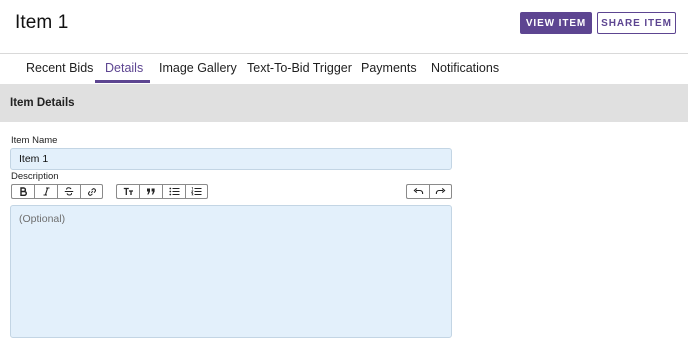 This screenshot has height=354, width=688. I want to click on undo-button, so click(417, 191).